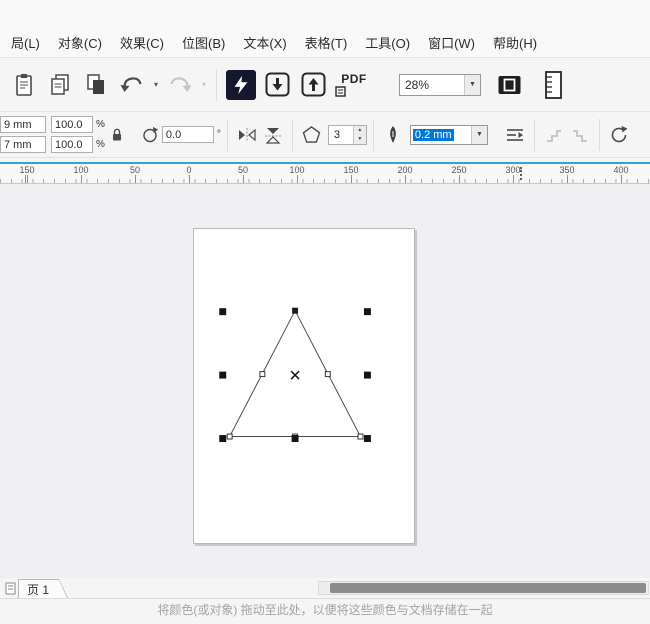 This screenshot has height=624, width=650. I want to click on ruler: 150 100 50 0 50 100 150 200 250 300 350 400, so click(325, 174).